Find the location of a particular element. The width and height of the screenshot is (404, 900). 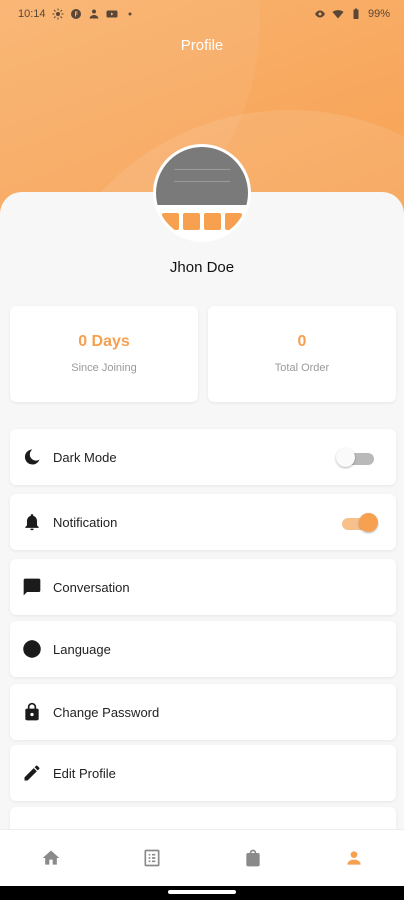

avatar is located at coordinates (202, 193).